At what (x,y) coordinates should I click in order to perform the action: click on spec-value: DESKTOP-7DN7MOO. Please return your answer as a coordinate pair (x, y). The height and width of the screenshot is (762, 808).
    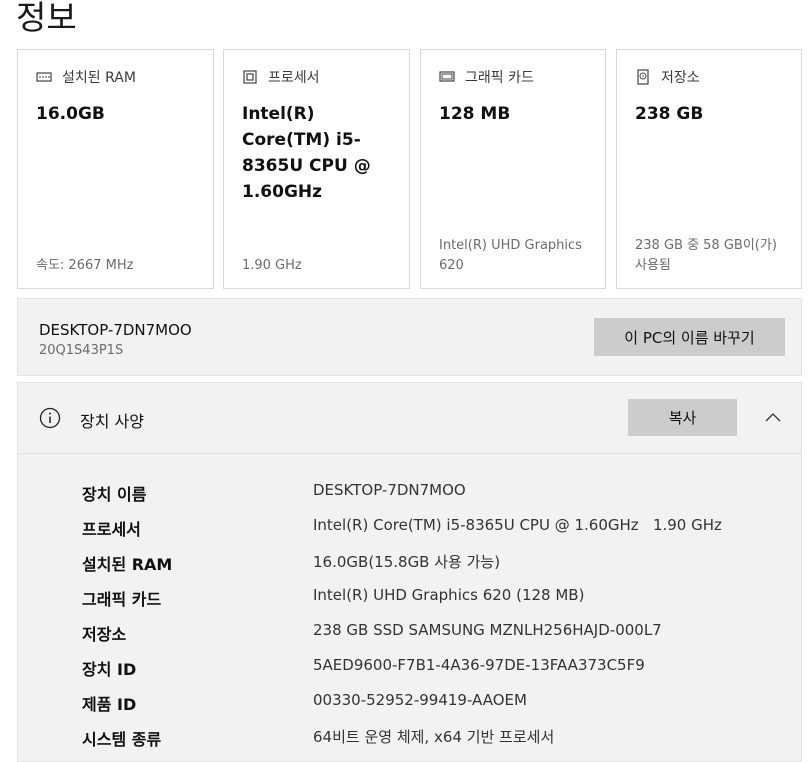
    Looking at the image, I should click on (389, 490).